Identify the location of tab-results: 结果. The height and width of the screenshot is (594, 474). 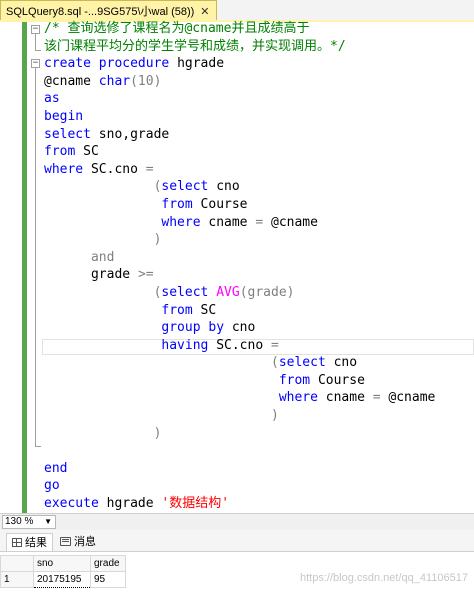
(29, 542).